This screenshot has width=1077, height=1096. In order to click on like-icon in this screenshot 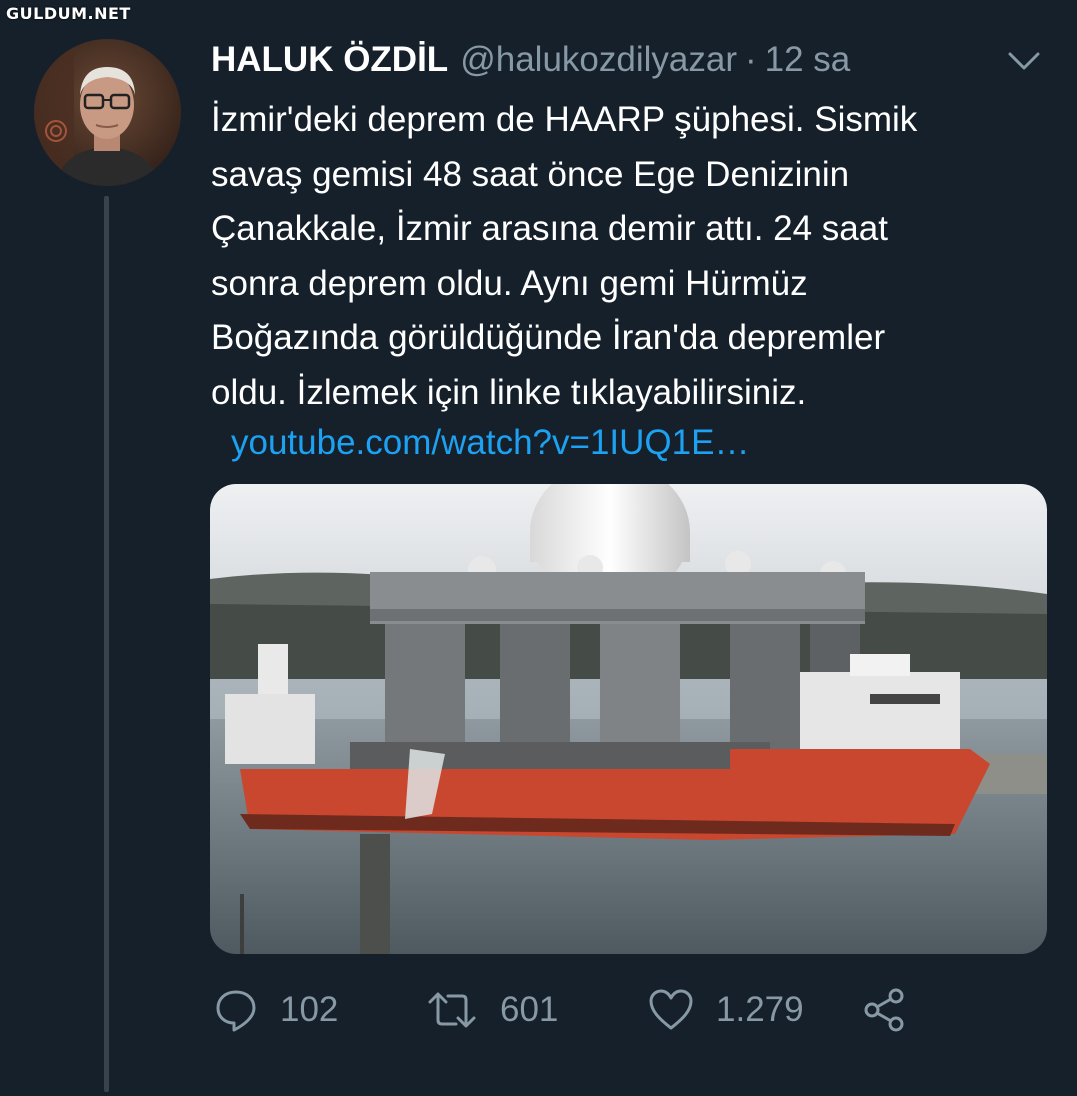, I will do `click(671, 1009)`.